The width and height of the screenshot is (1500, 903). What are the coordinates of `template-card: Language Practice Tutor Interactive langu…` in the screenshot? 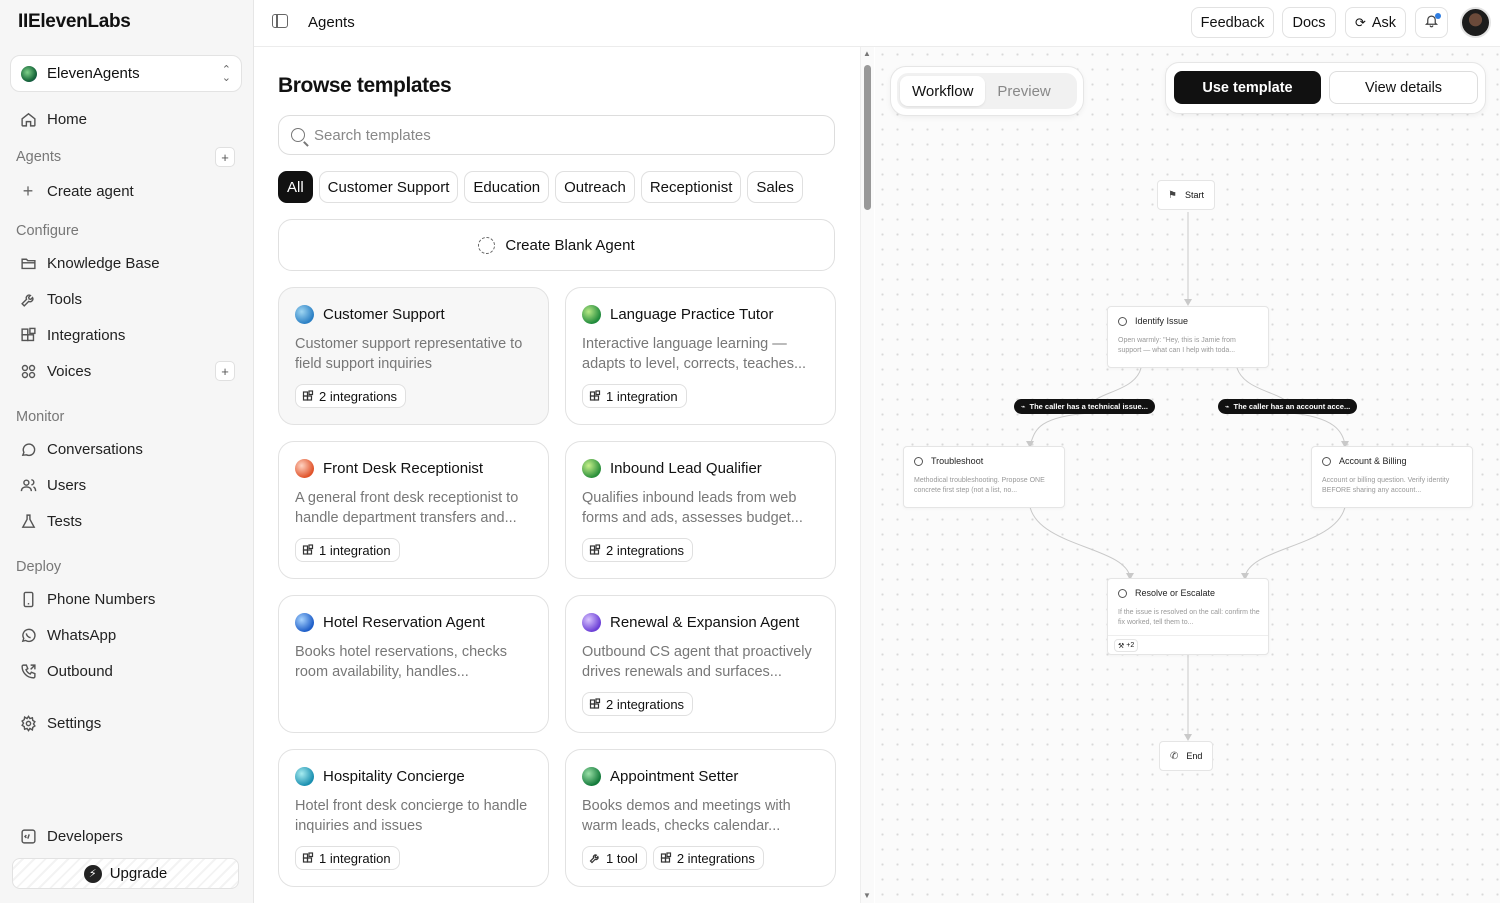 It's located at (700, 356).